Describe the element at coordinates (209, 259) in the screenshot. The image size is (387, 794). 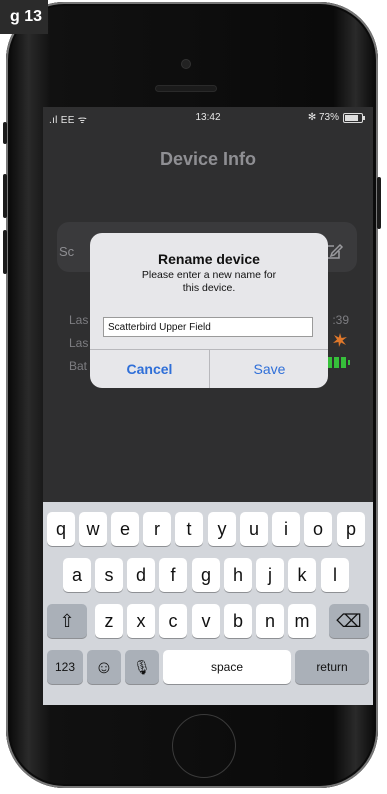
I see `dialog-title: Rename device` at that location.